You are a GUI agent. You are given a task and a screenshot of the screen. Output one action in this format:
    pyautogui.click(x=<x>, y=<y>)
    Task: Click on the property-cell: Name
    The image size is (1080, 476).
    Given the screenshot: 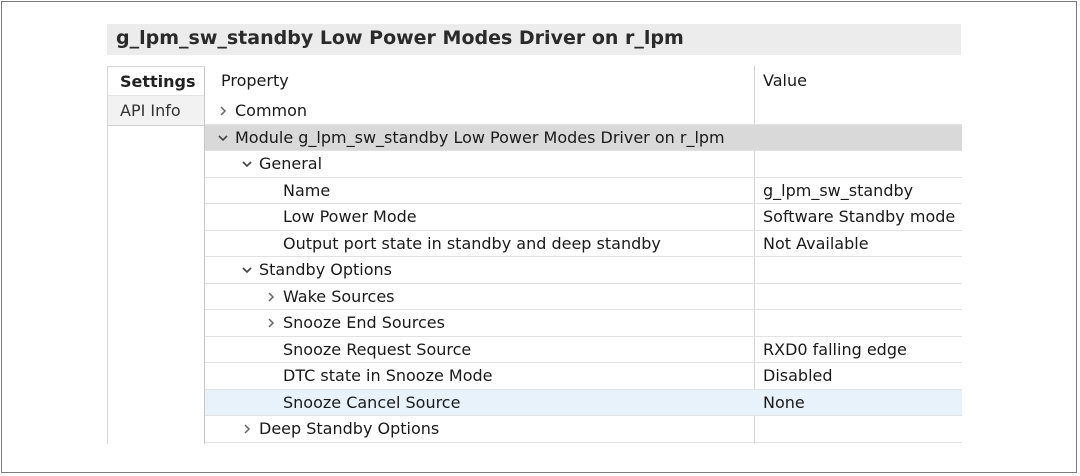 What is the action you would take?
    pyautogui.click(x=295, y=191)
    